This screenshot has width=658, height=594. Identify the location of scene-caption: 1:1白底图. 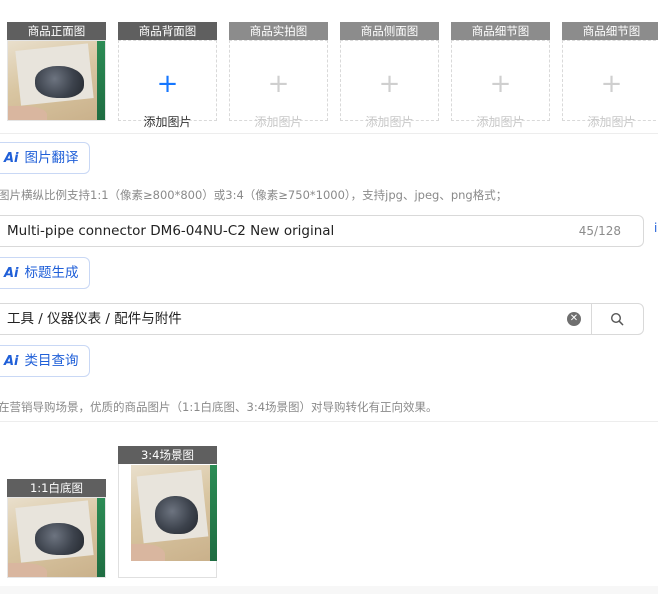
(56, 488).